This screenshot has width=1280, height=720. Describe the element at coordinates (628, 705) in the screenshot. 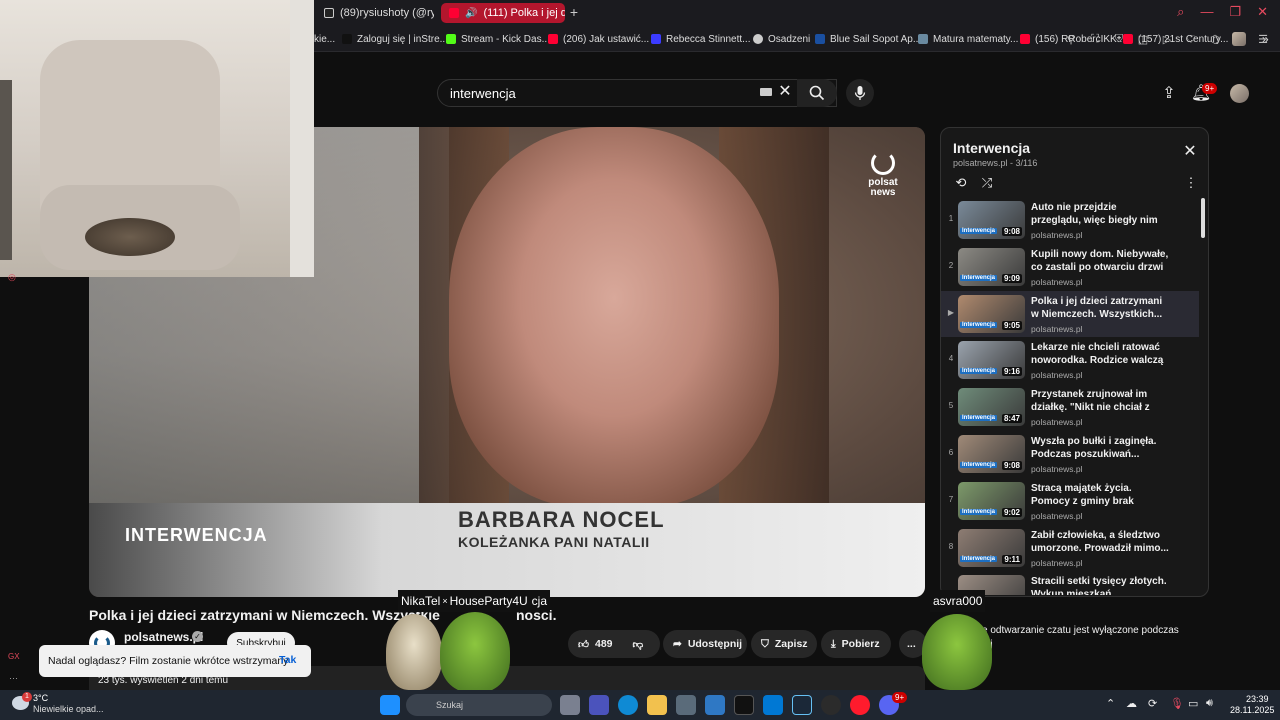

I see `edge-icon` at that location.